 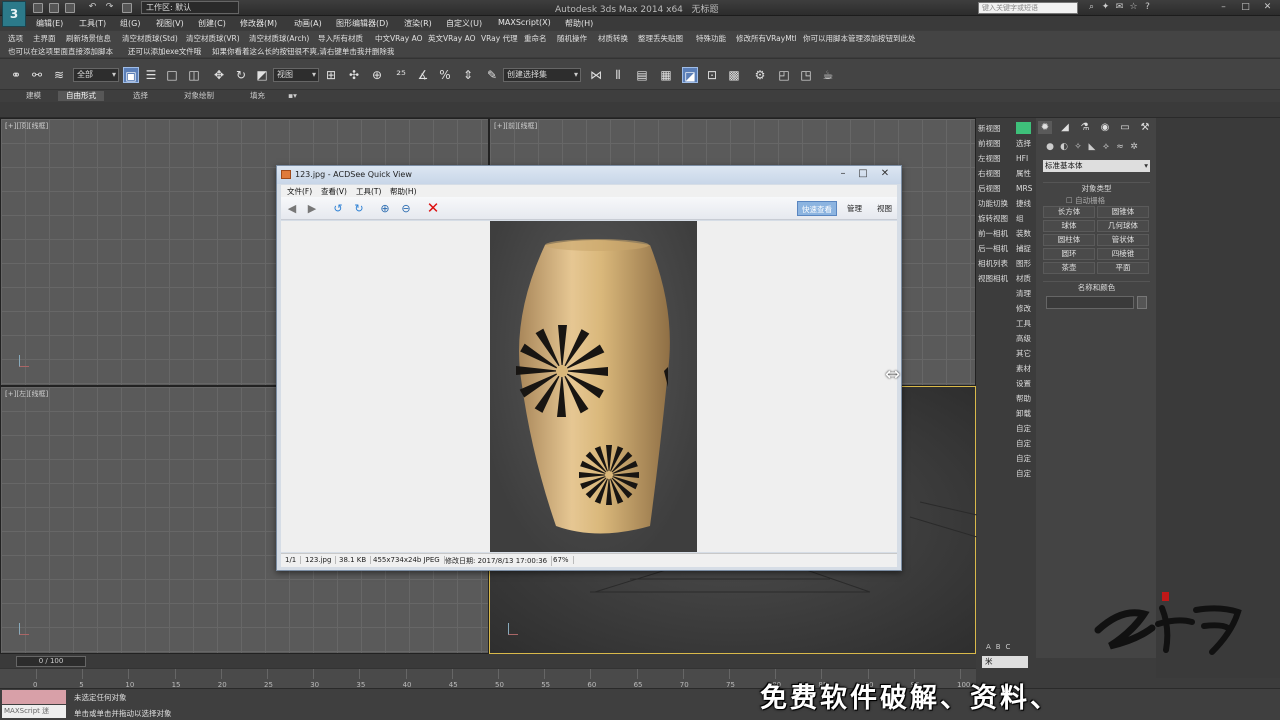 What do you see at coordinates (579, 23) in the screenshot?
I see `menu-help: 帮助(H)` at bounding box center [579, 23].